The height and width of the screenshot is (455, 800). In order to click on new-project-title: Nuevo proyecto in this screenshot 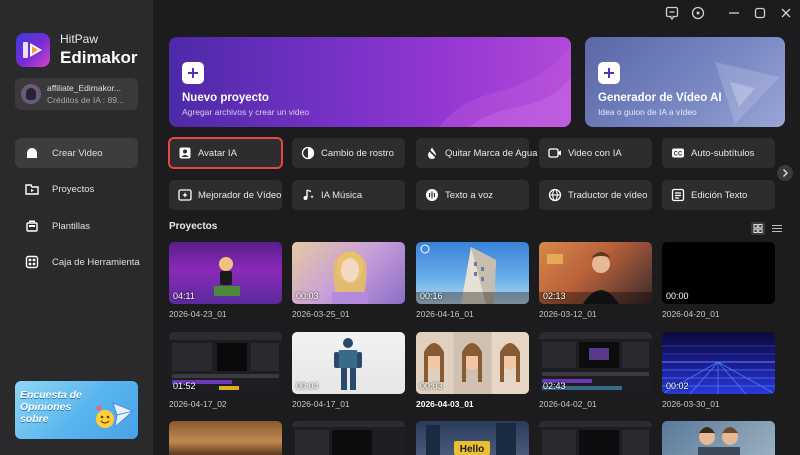, I will do `click(225, 98)`.